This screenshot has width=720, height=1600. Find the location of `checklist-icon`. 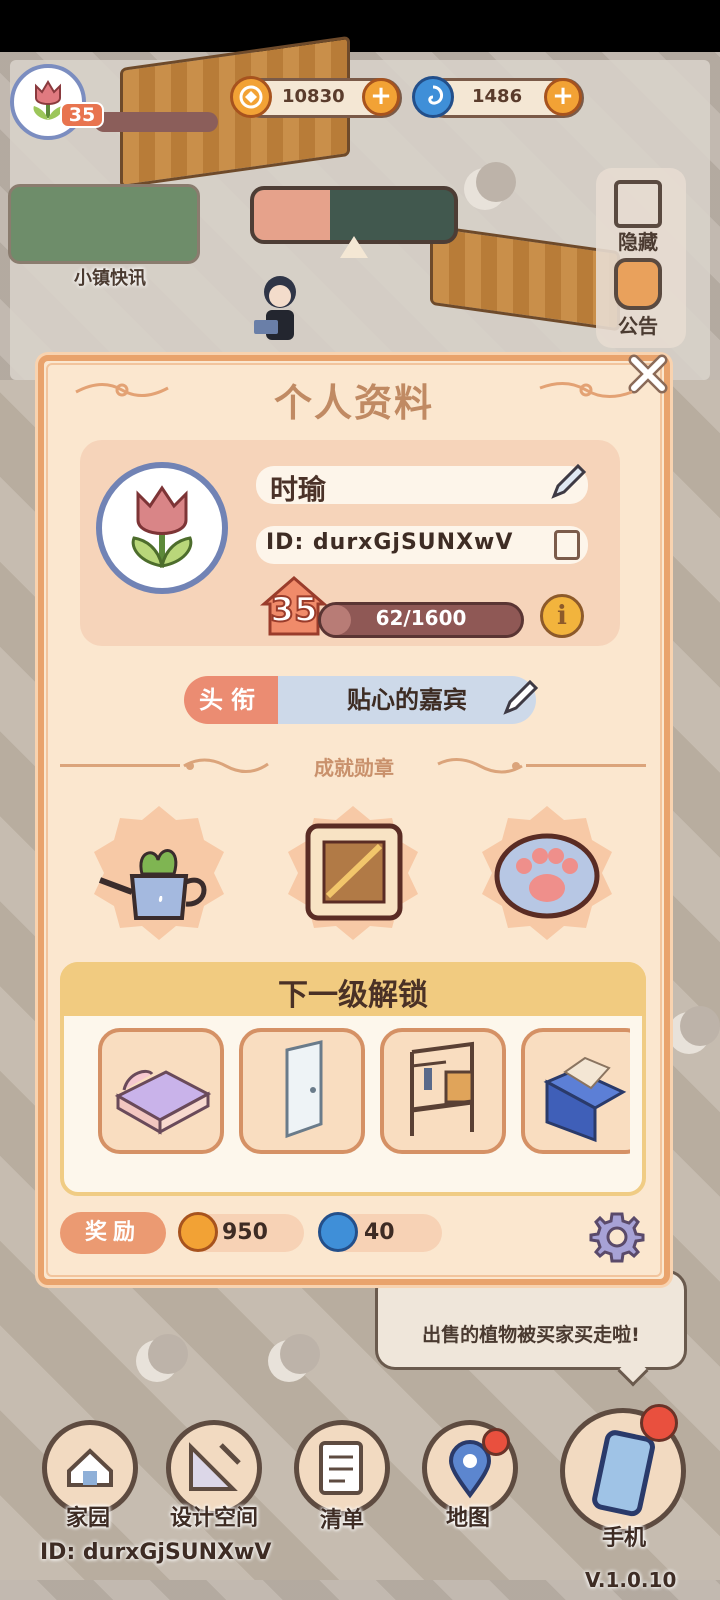

checklist-icon is located at coordinates (341, 1468).